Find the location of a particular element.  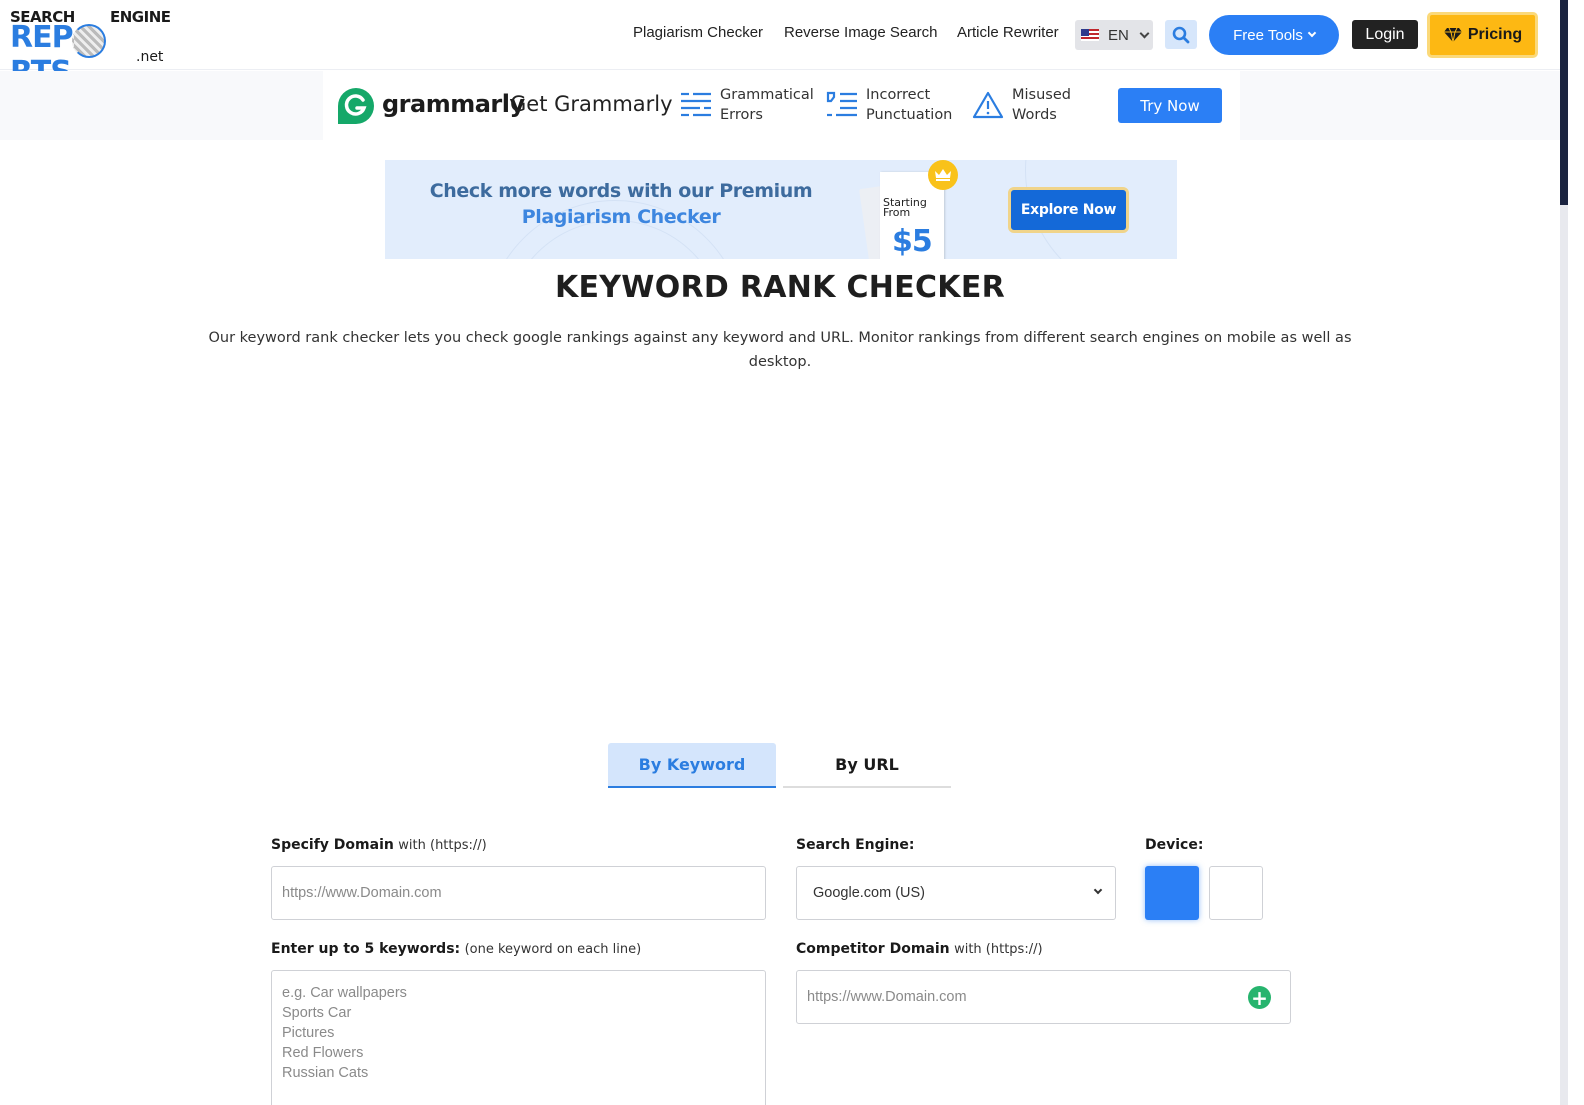

get-grammarly-text: Get Grammarly is located at coordinates (591, 104).